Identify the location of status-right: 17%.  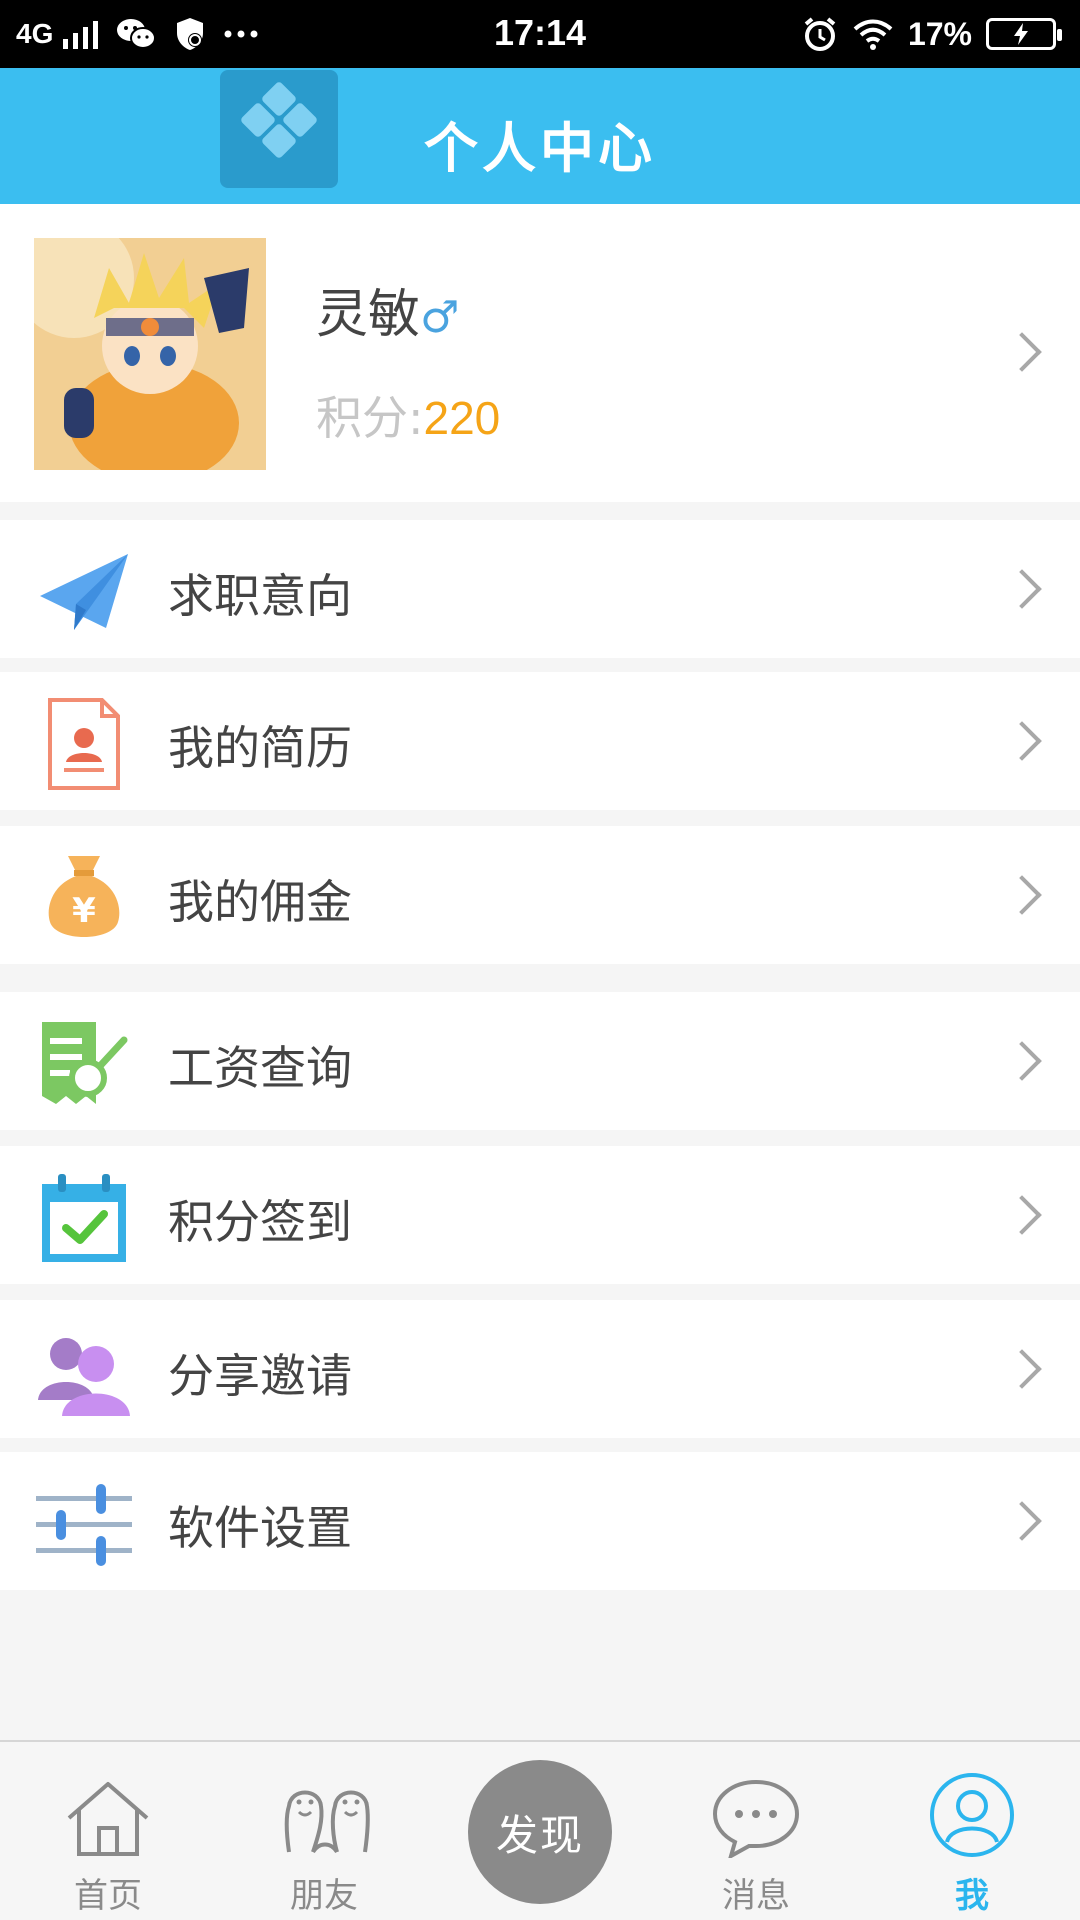
(932, 34).